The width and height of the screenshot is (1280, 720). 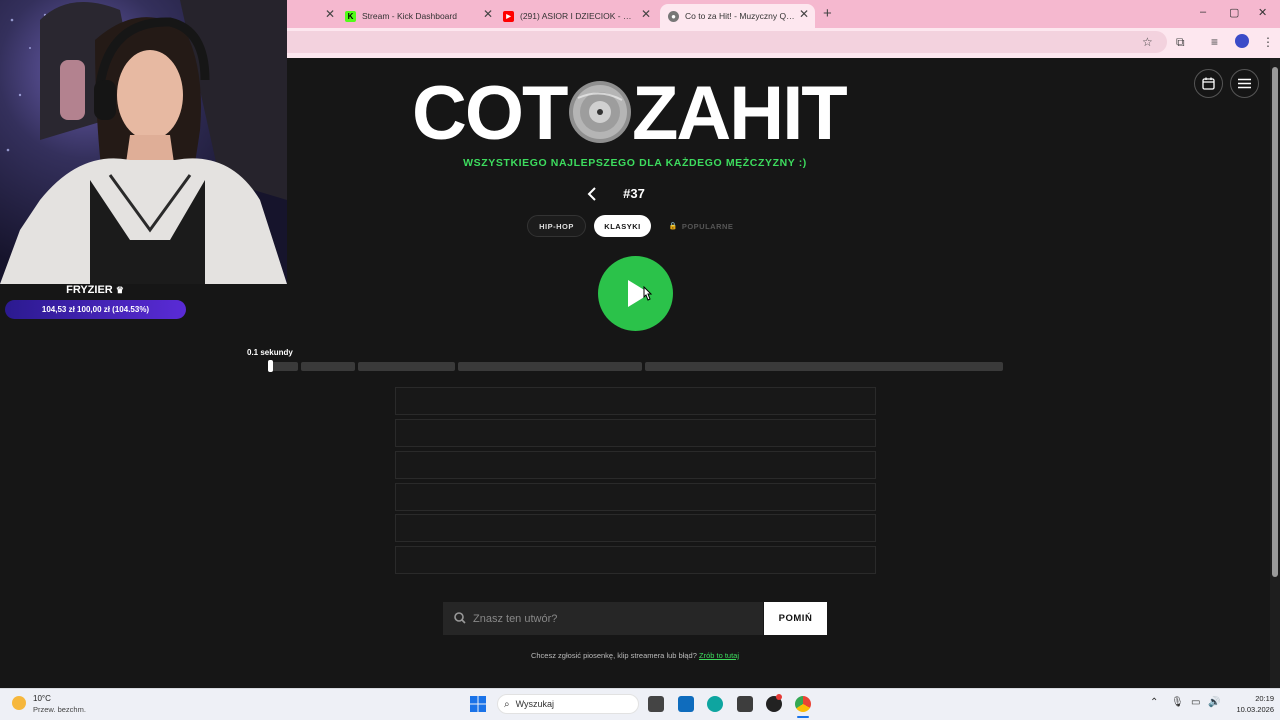 What do you see at coordinates (745, 704) in the screenshot?
I see `app-icon` at bounding box center [745, 704].